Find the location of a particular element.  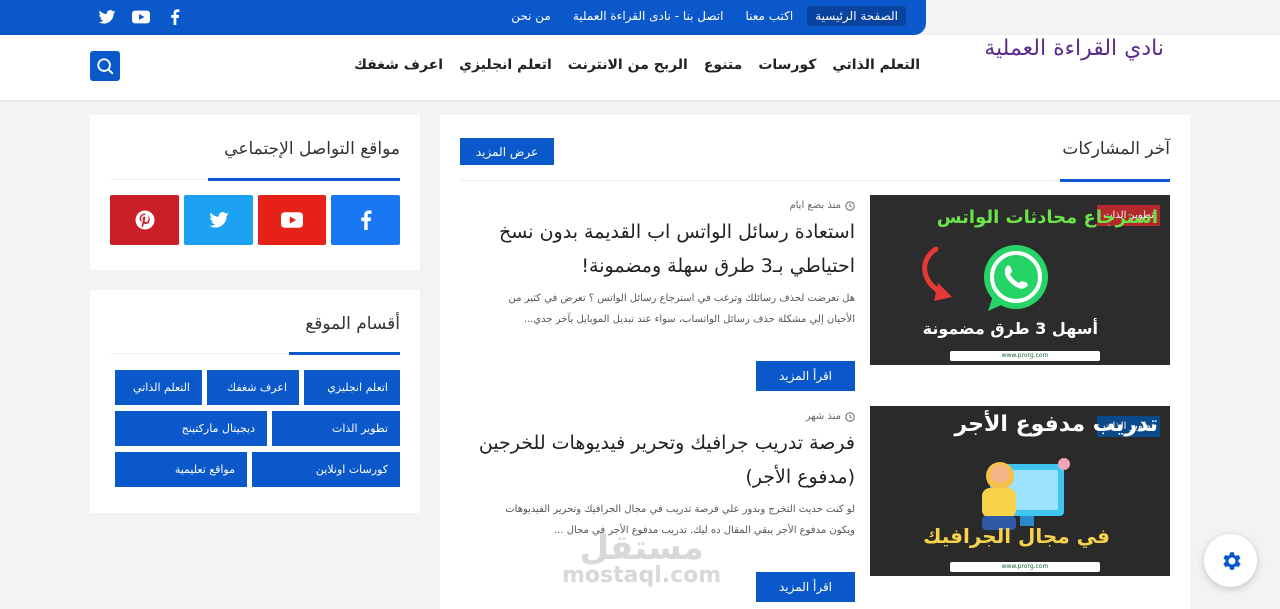

pinterest-icon is located at coordinates (144, 220).